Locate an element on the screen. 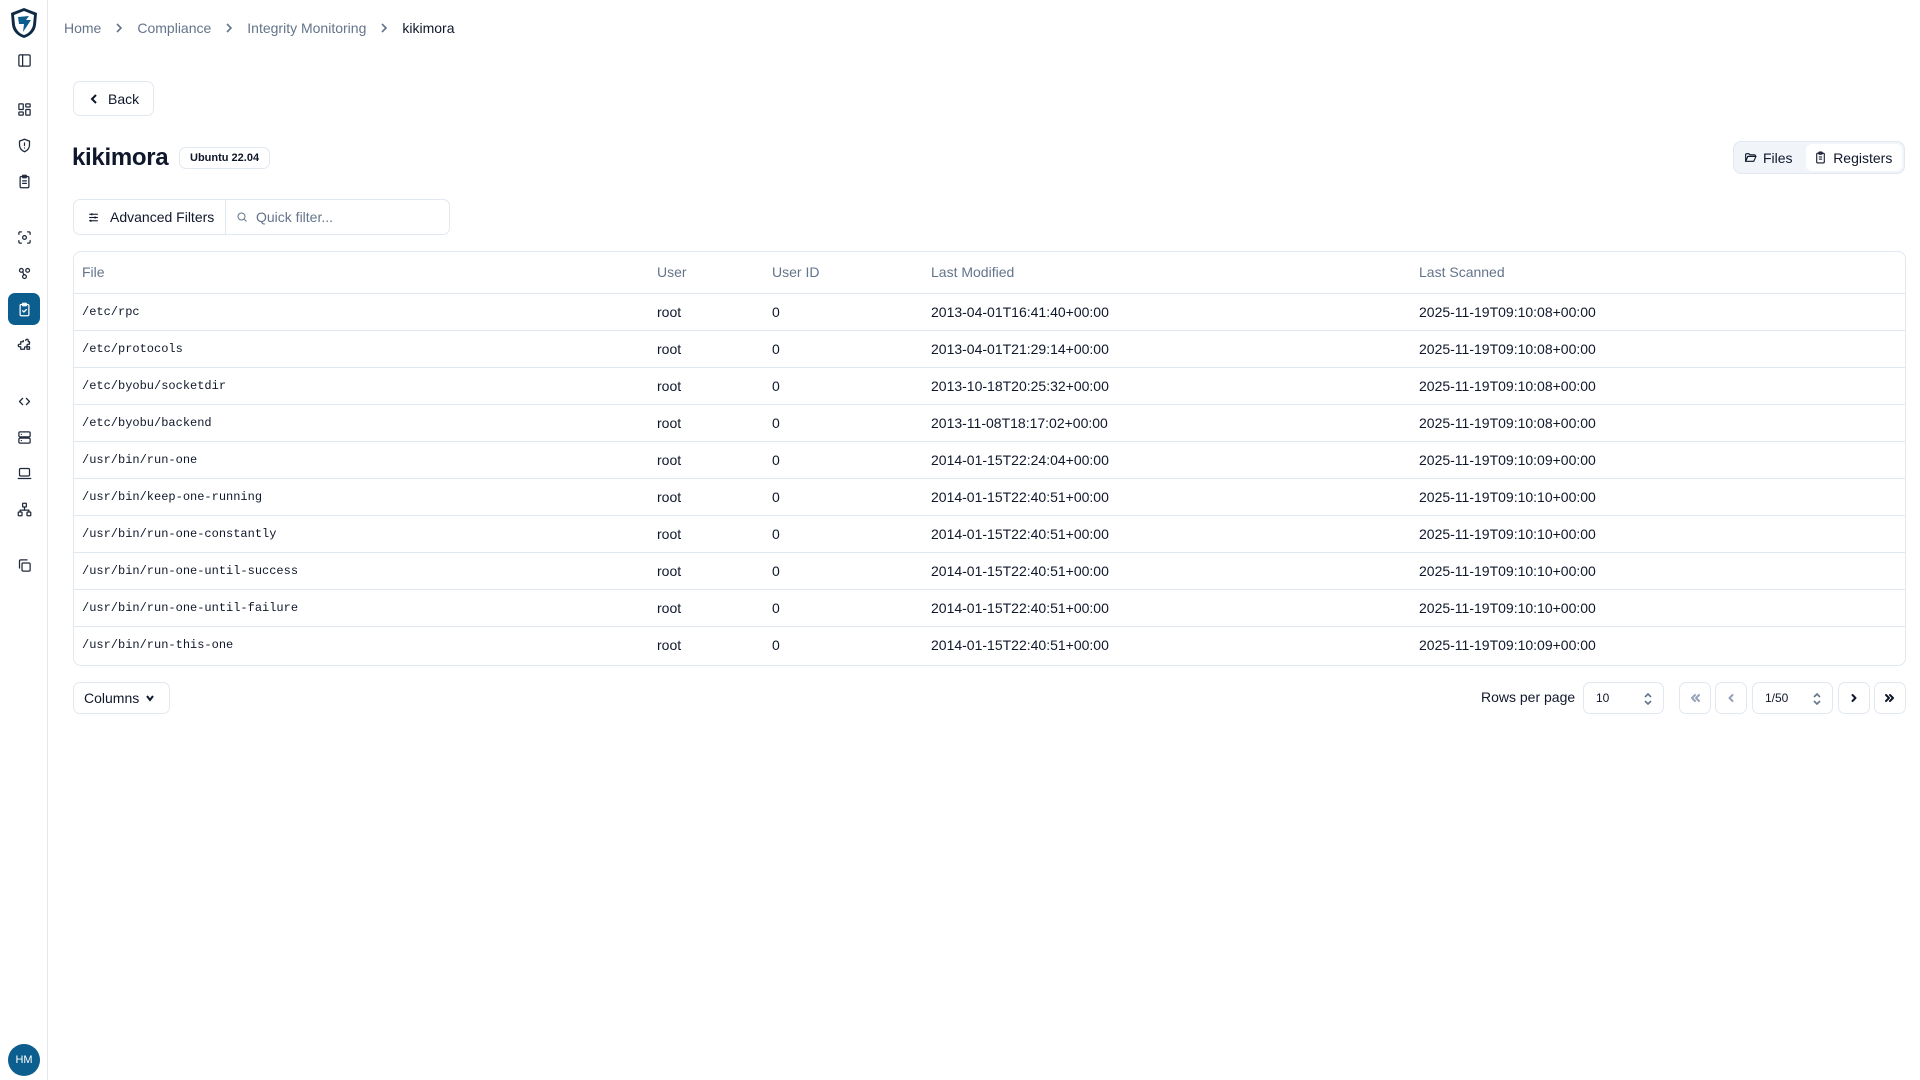 Image resolution: width=1920 pixels, height=1080 pixels. chevrons-right-icon is located at coordinates (1889, 698).